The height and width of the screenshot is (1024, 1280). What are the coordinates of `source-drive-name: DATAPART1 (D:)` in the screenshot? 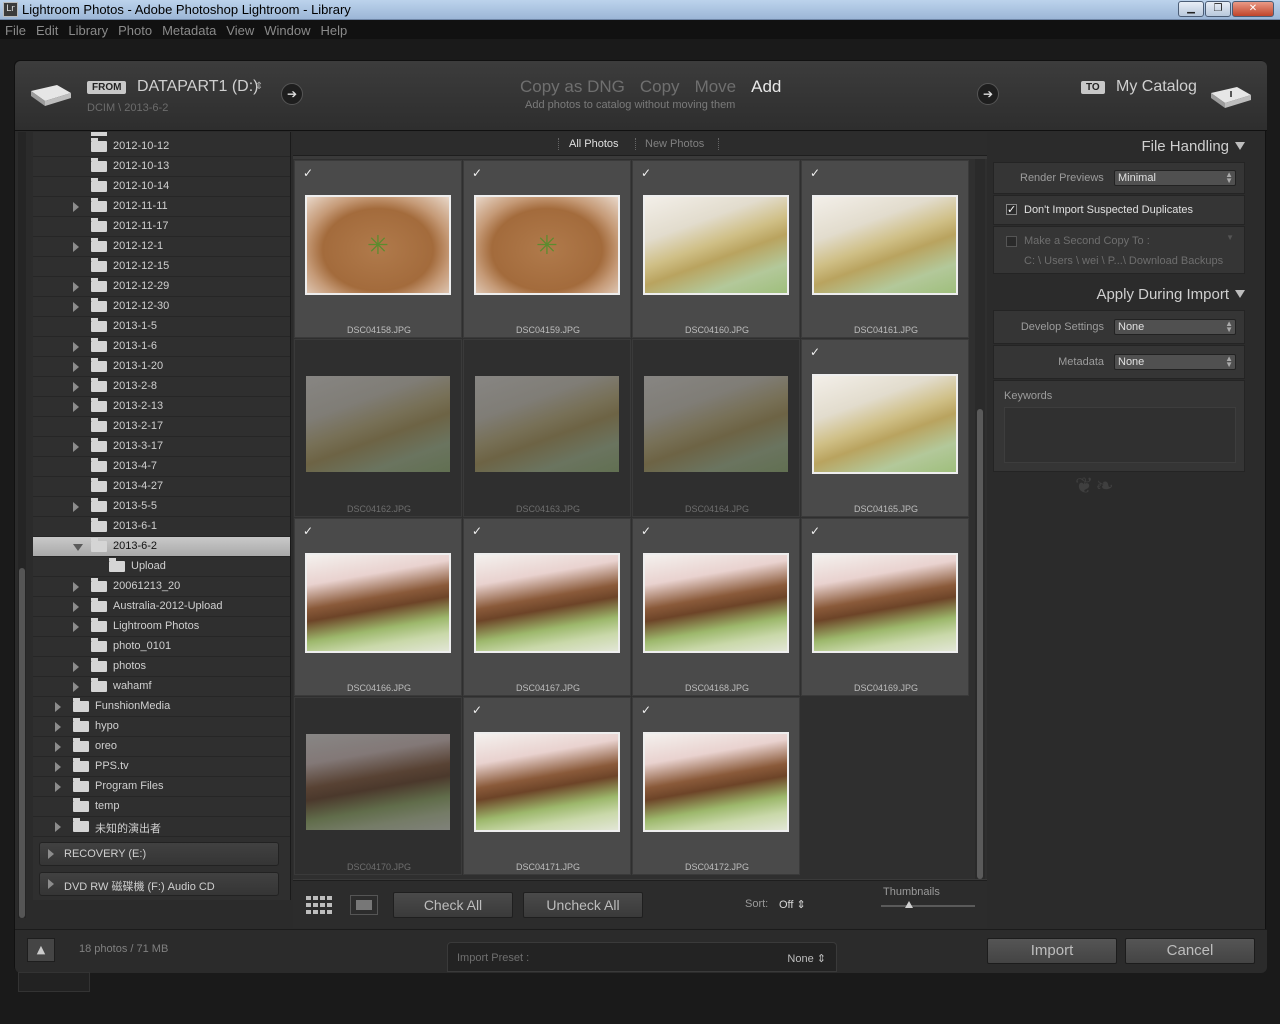 It's located at (198, 87).